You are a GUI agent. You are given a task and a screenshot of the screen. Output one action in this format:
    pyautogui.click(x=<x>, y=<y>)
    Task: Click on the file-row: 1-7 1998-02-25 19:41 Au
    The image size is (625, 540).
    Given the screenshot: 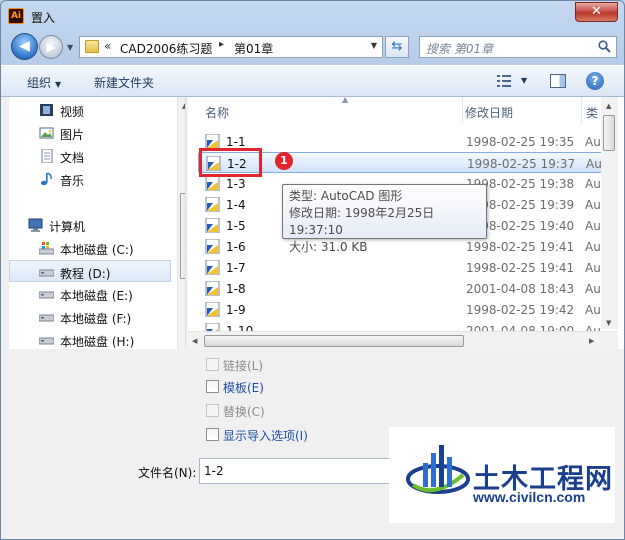 What is the action you would take?
    pyautogui.click(x=404, y=267)
    